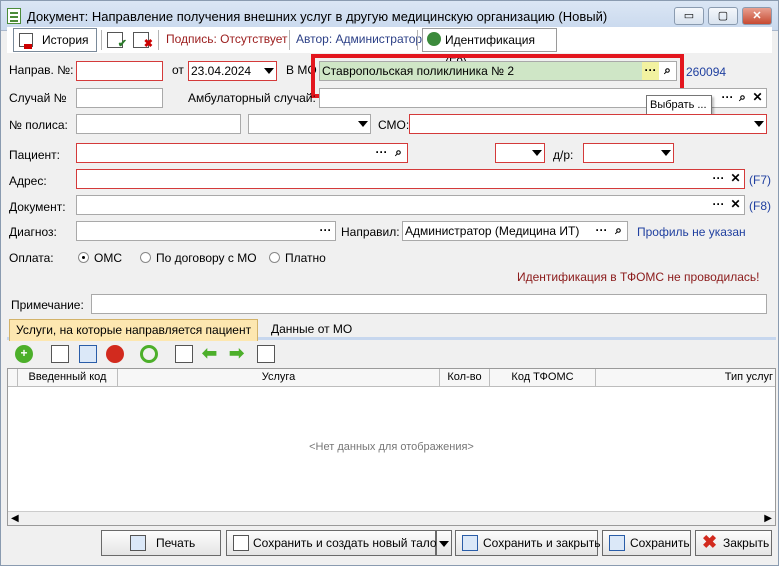 The width and height of the screenshot is (779, 566). I want to click on patient-label: Пациент:, so click(35, 155).